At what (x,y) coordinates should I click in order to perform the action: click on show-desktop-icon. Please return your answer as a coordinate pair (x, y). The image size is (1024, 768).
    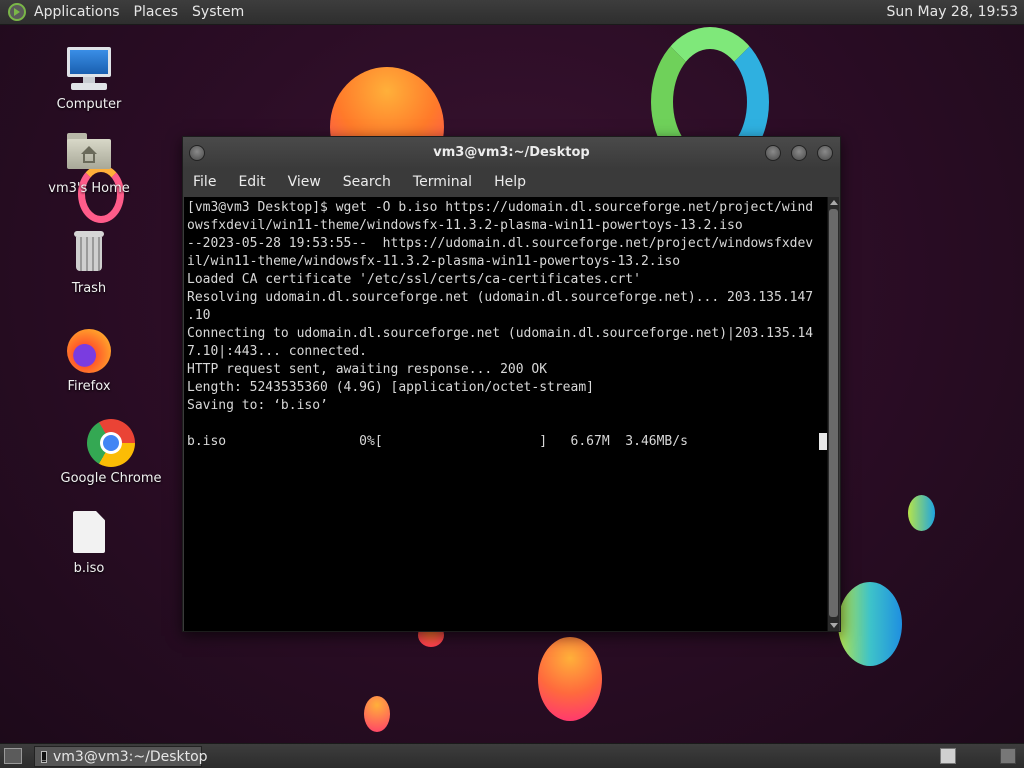
    Looking at the image, I should click on (13, 756).